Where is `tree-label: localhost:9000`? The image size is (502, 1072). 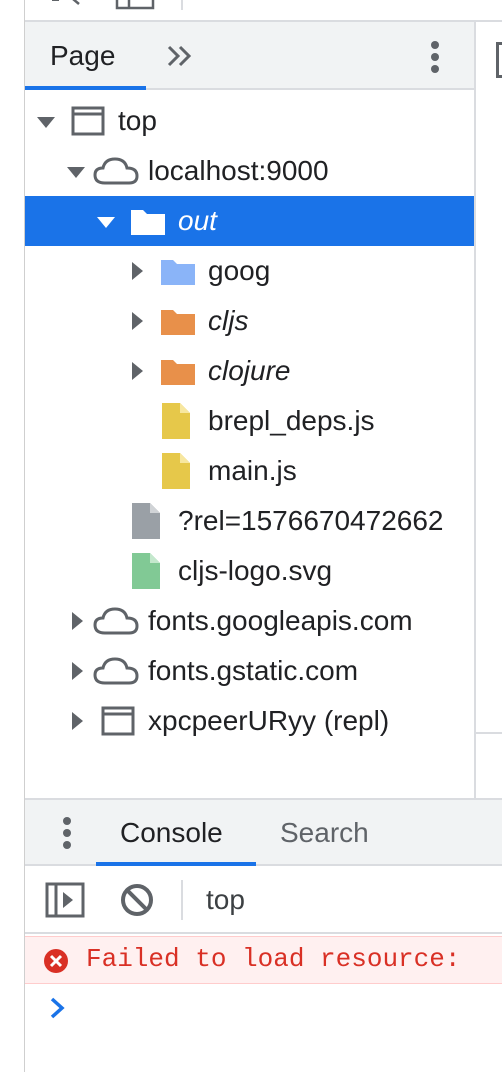 tree-label: localhost:9000 is located at coordinates (238, 170).